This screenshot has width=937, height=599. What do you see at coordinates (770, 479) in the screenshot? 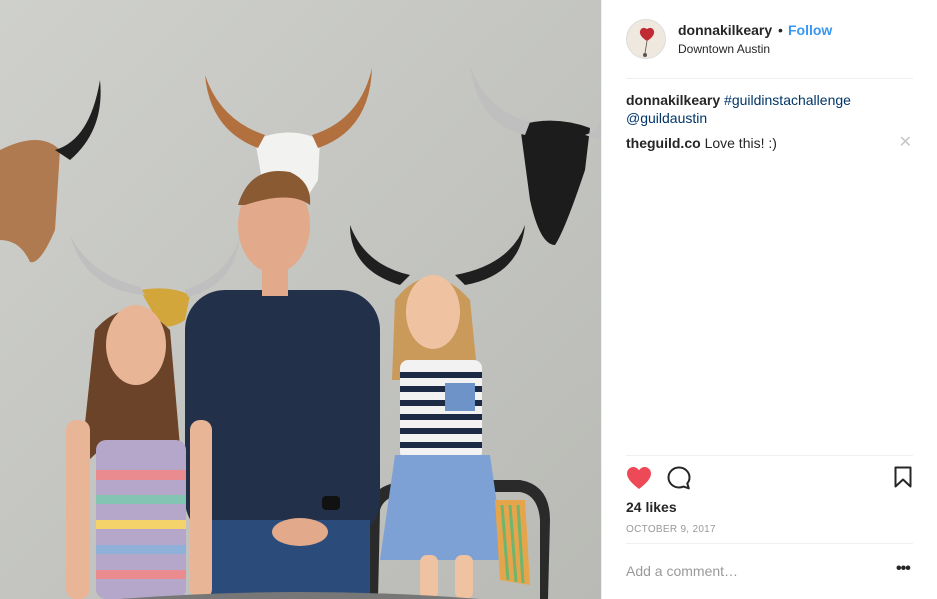
I see `action-bar` at bounding box center [770, 479].